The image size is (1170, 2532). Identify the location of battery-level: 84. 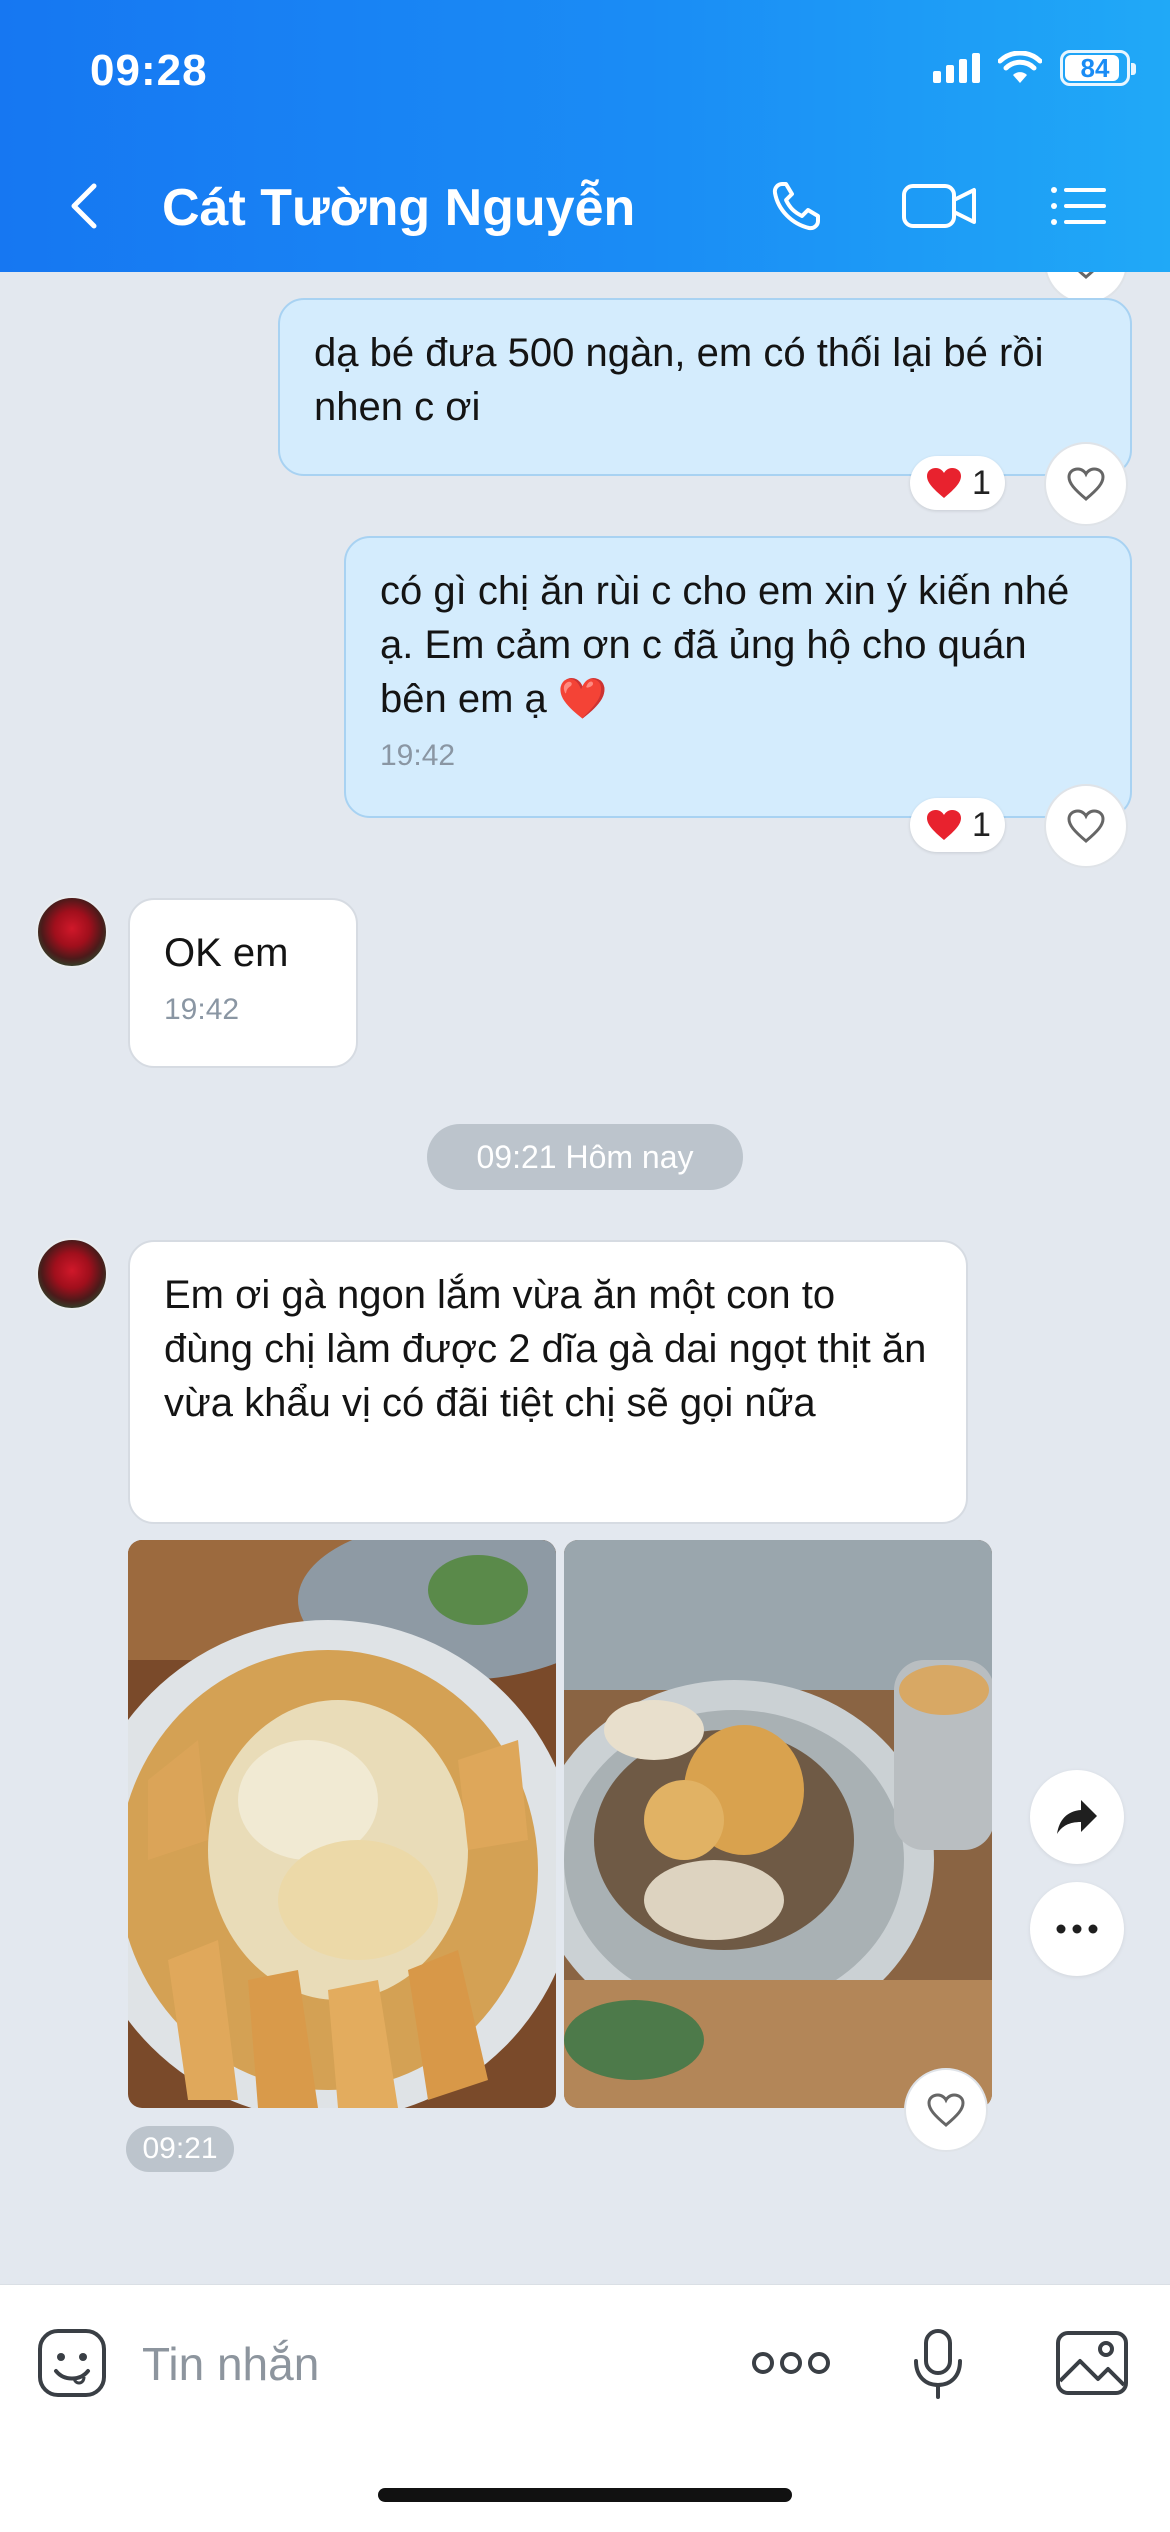
(1095, 67).